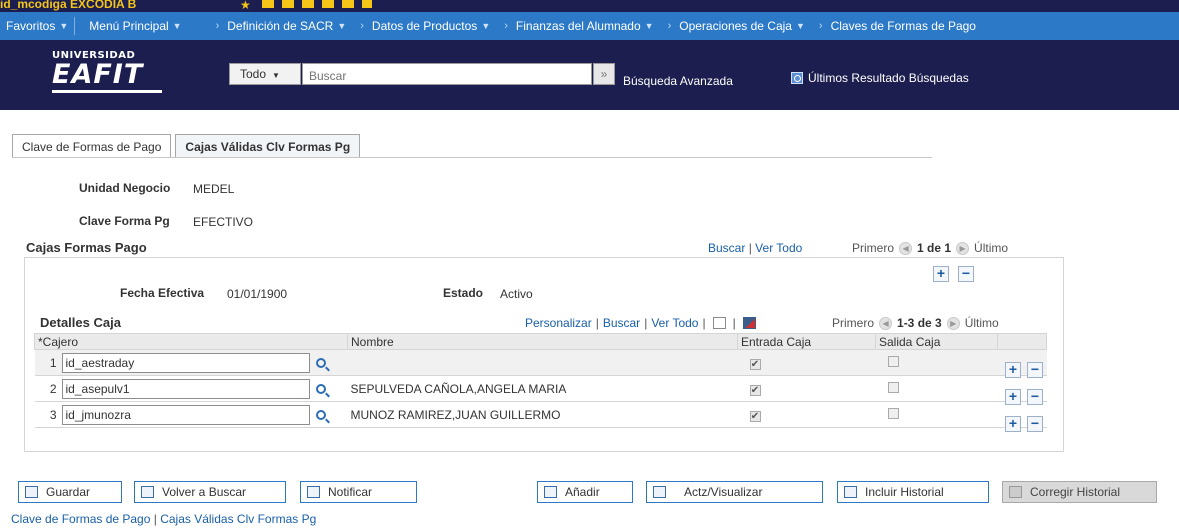 Image resolution: width=1179 pixels, height=529 pixels. What do you see at coordinates (585, 26) in the screenshot?
I see `nav-crumb-finanzas: Finanzas del Alumnado ▼` at bounding box center [585, 26].